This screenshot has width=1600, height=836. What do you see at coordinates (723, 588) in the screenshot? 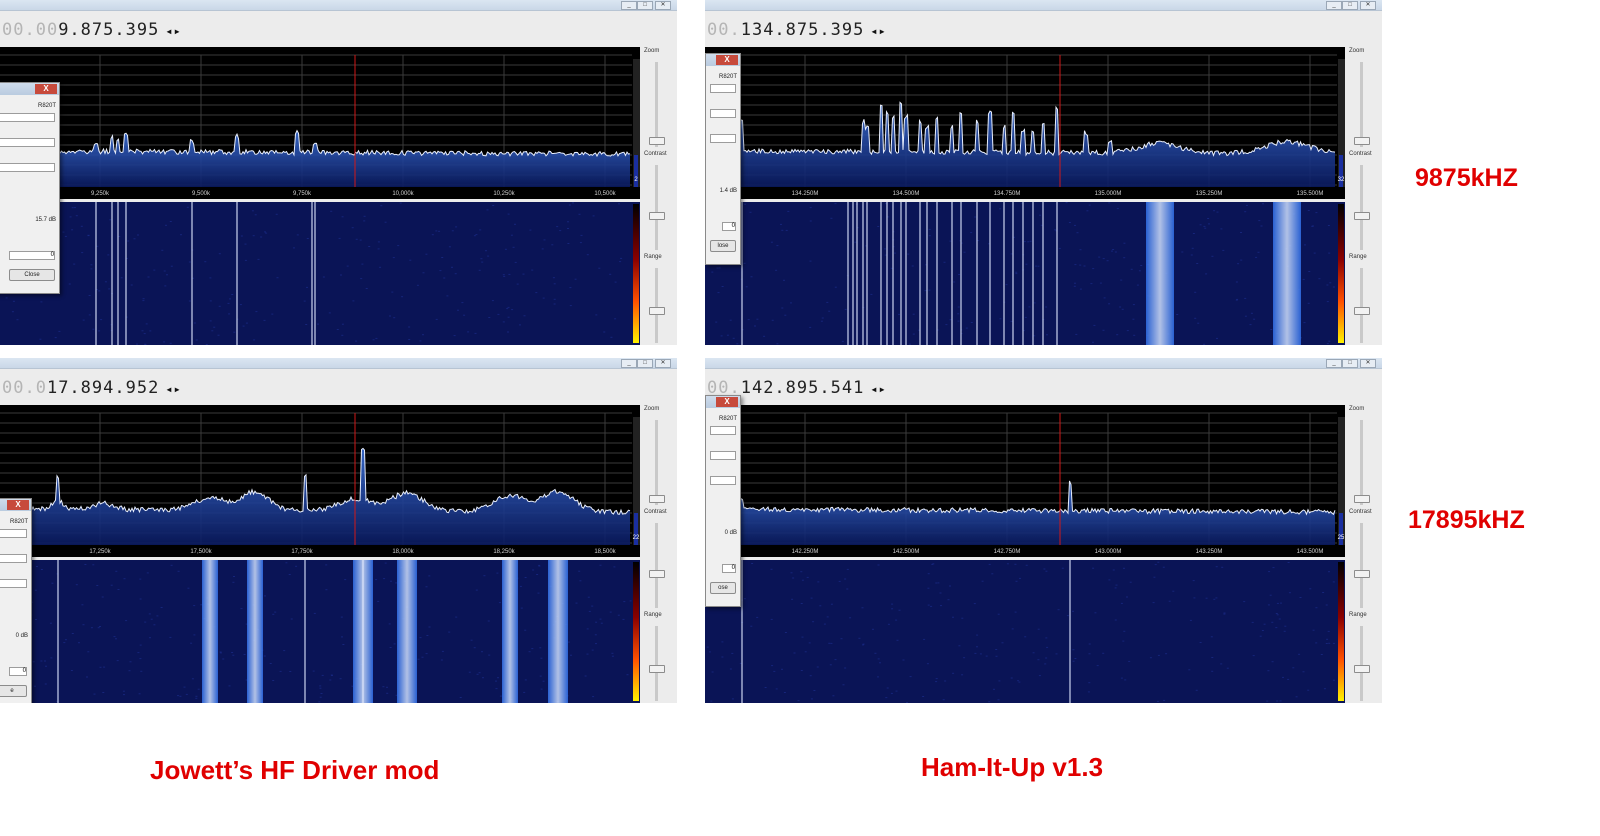
I see `dialog-close-button: ose` at bounding box center [723, 588].